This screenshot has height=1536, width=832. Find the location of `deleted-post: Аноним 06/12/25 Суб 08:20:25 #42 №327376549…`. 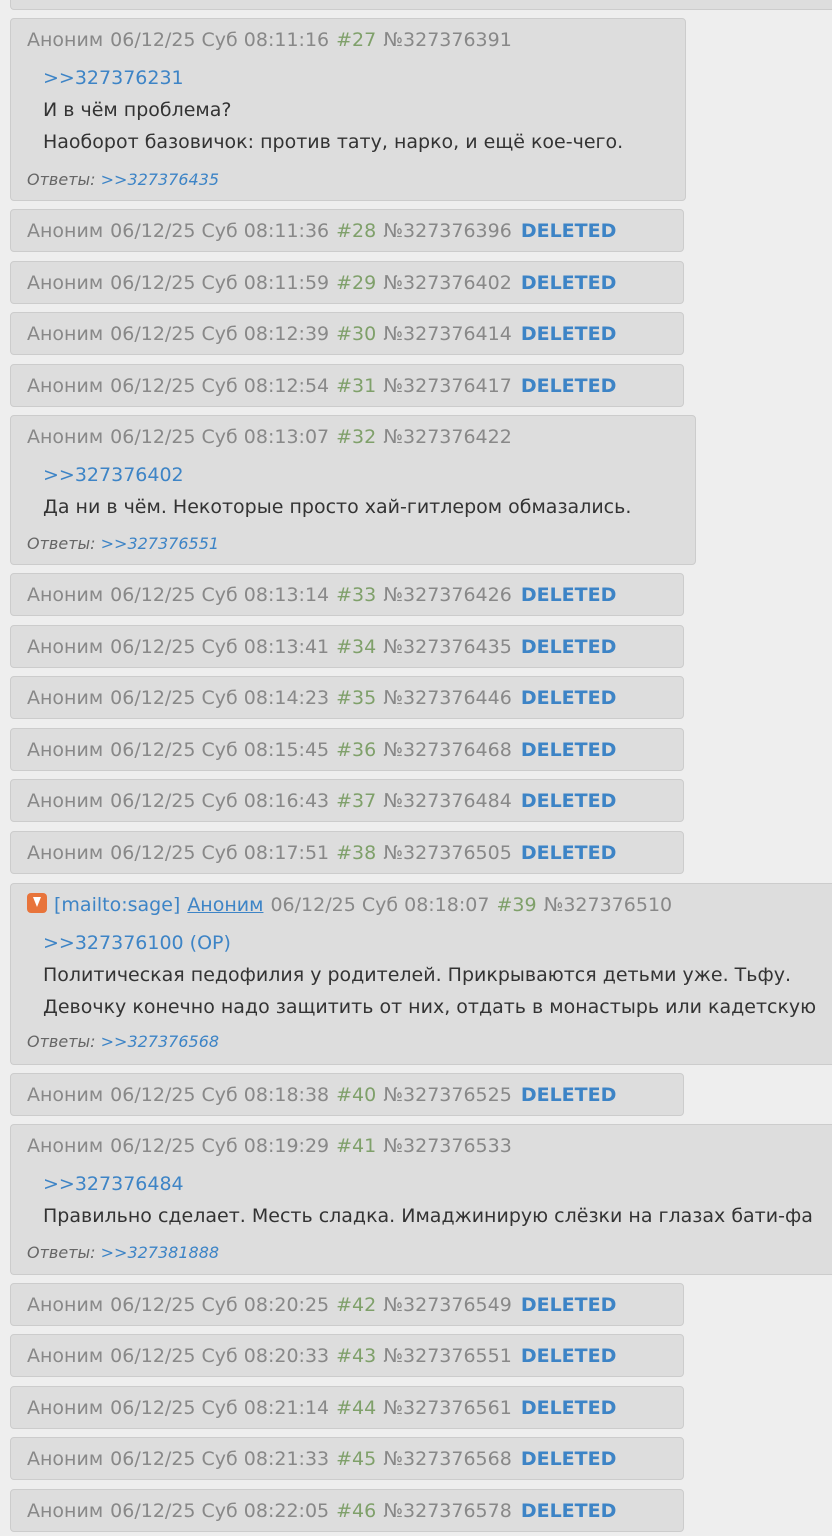

deleted-post: Аноним 06/12/25 Суб 08:20:25 #42 №327376549… is located at coordinates (347, 1304).